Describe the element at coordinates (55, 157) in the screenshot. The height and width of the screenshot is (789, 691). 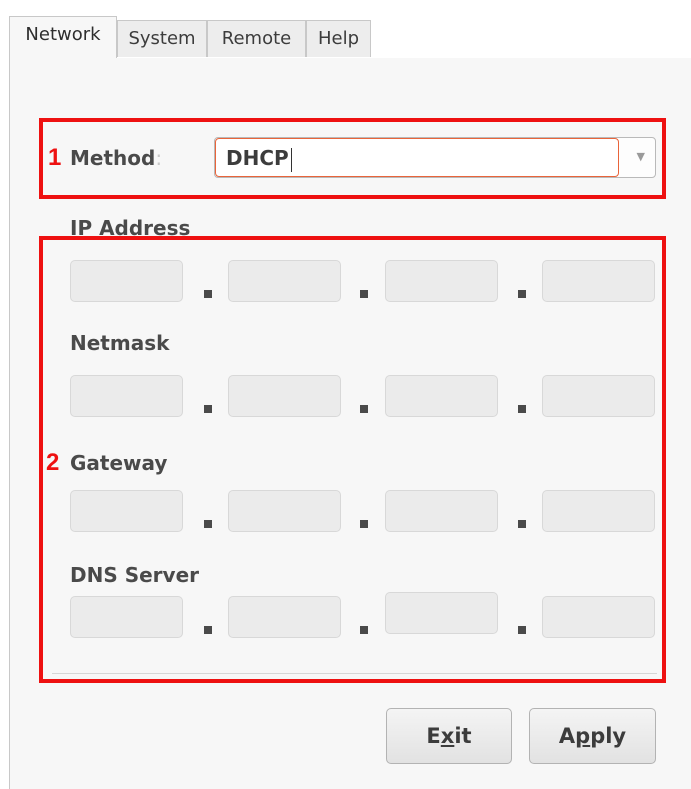
I see `highlight-number-1: 1` at that location.